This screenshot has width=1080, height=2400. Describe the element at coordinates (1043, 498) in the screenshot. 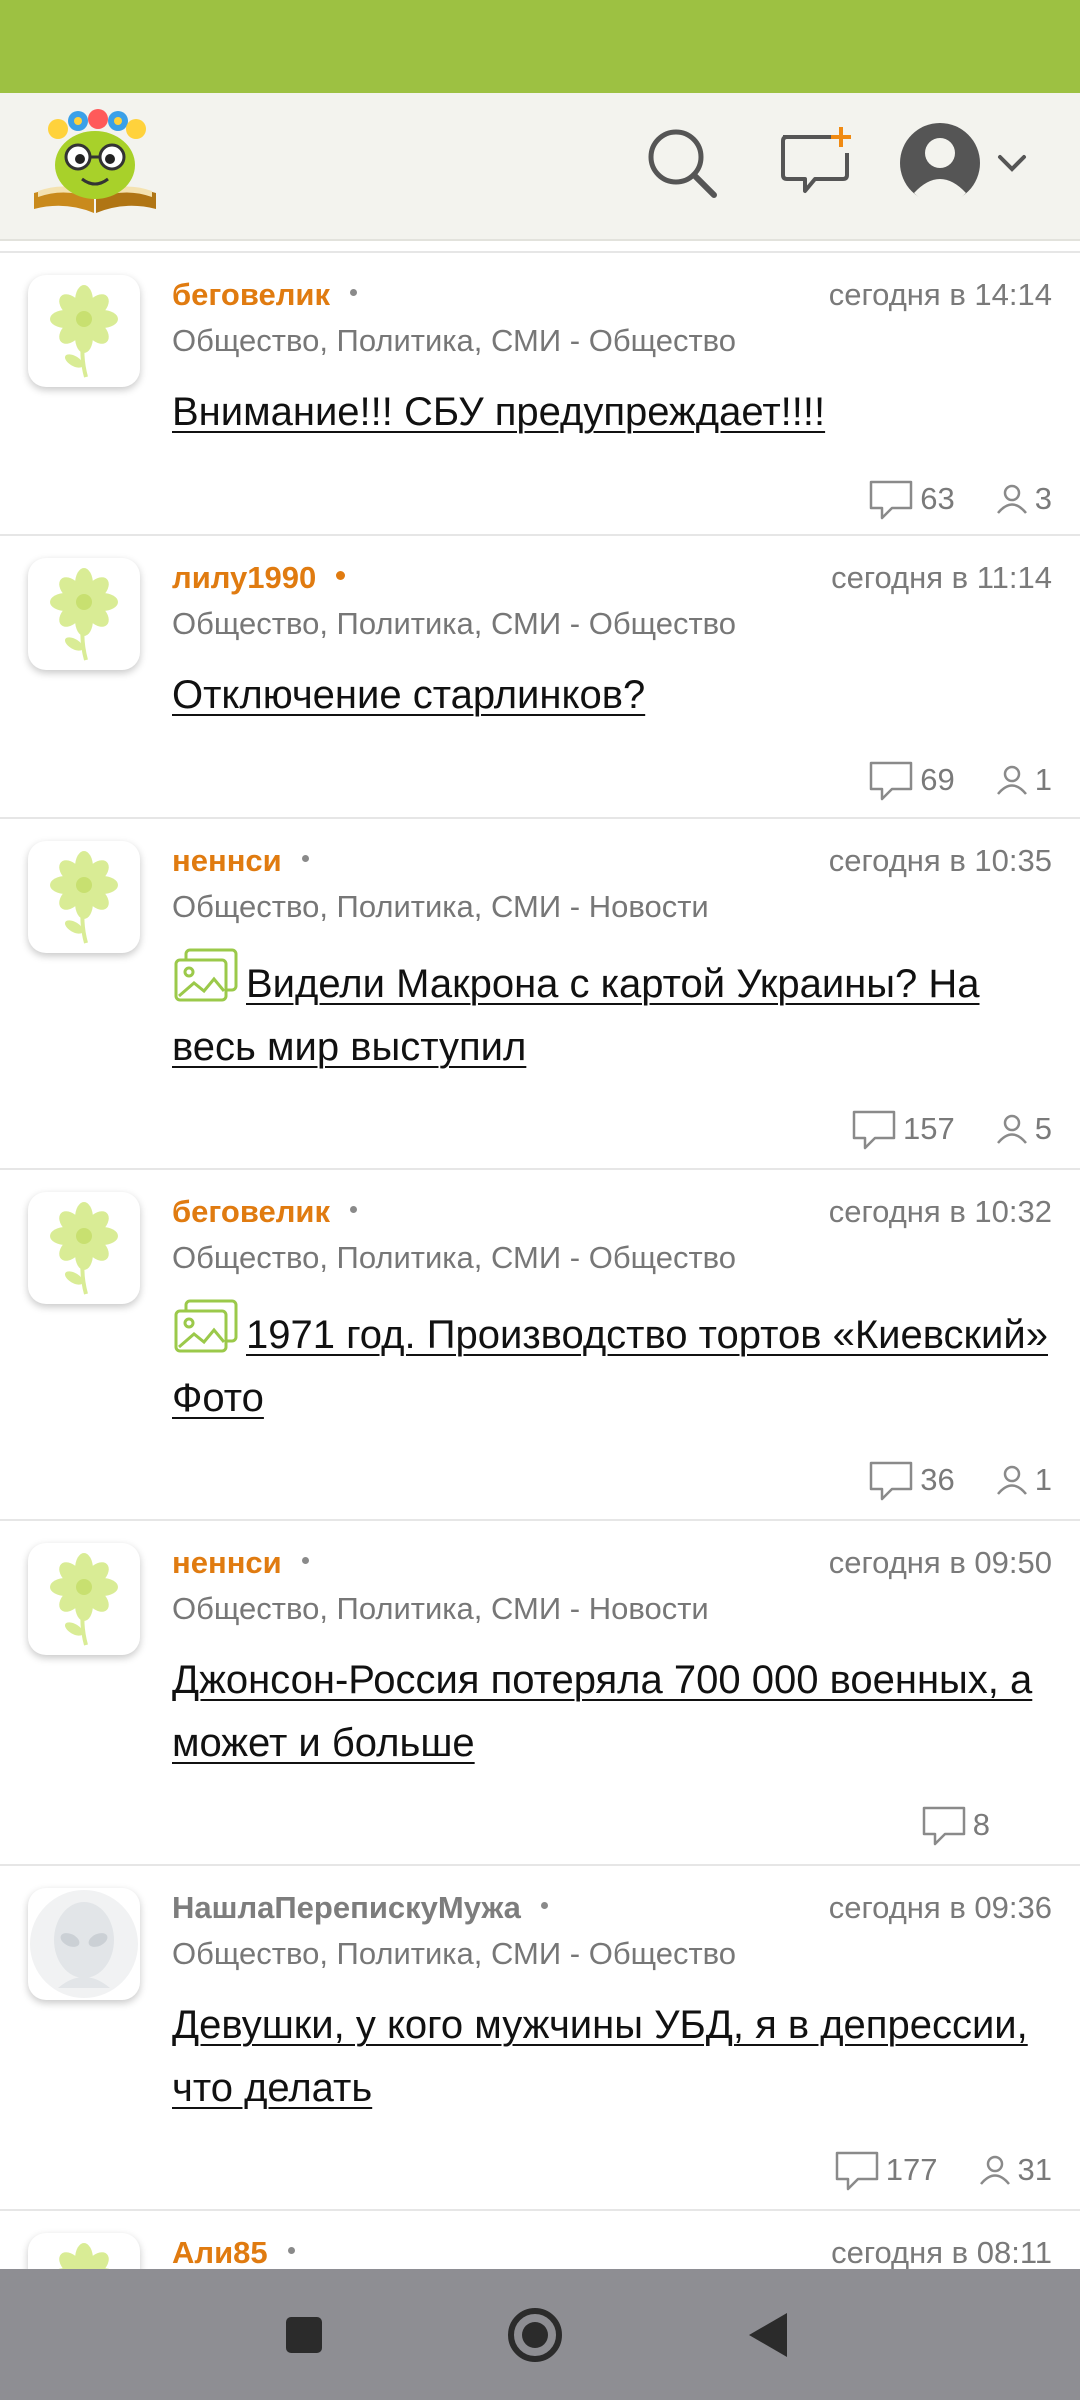

I see `participants-count: 3` at that location.